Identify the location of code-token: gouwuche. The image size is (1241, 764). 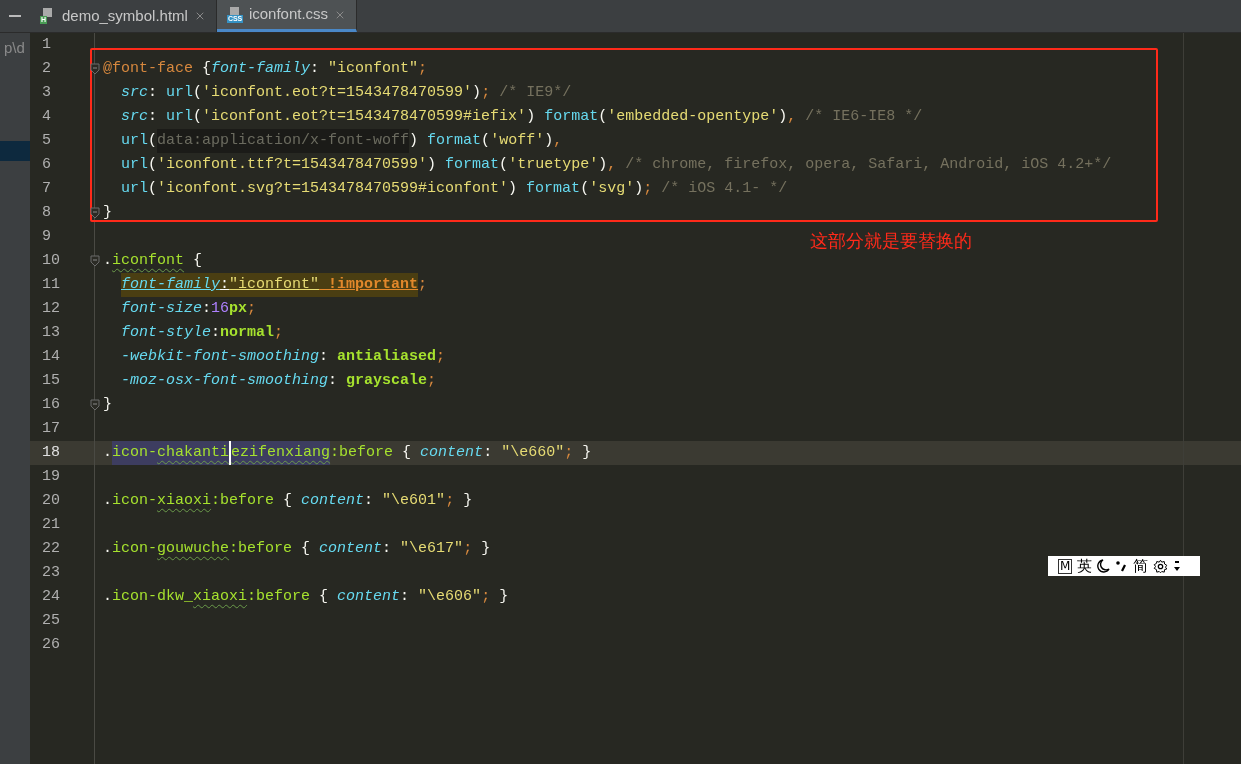
(193, 549).